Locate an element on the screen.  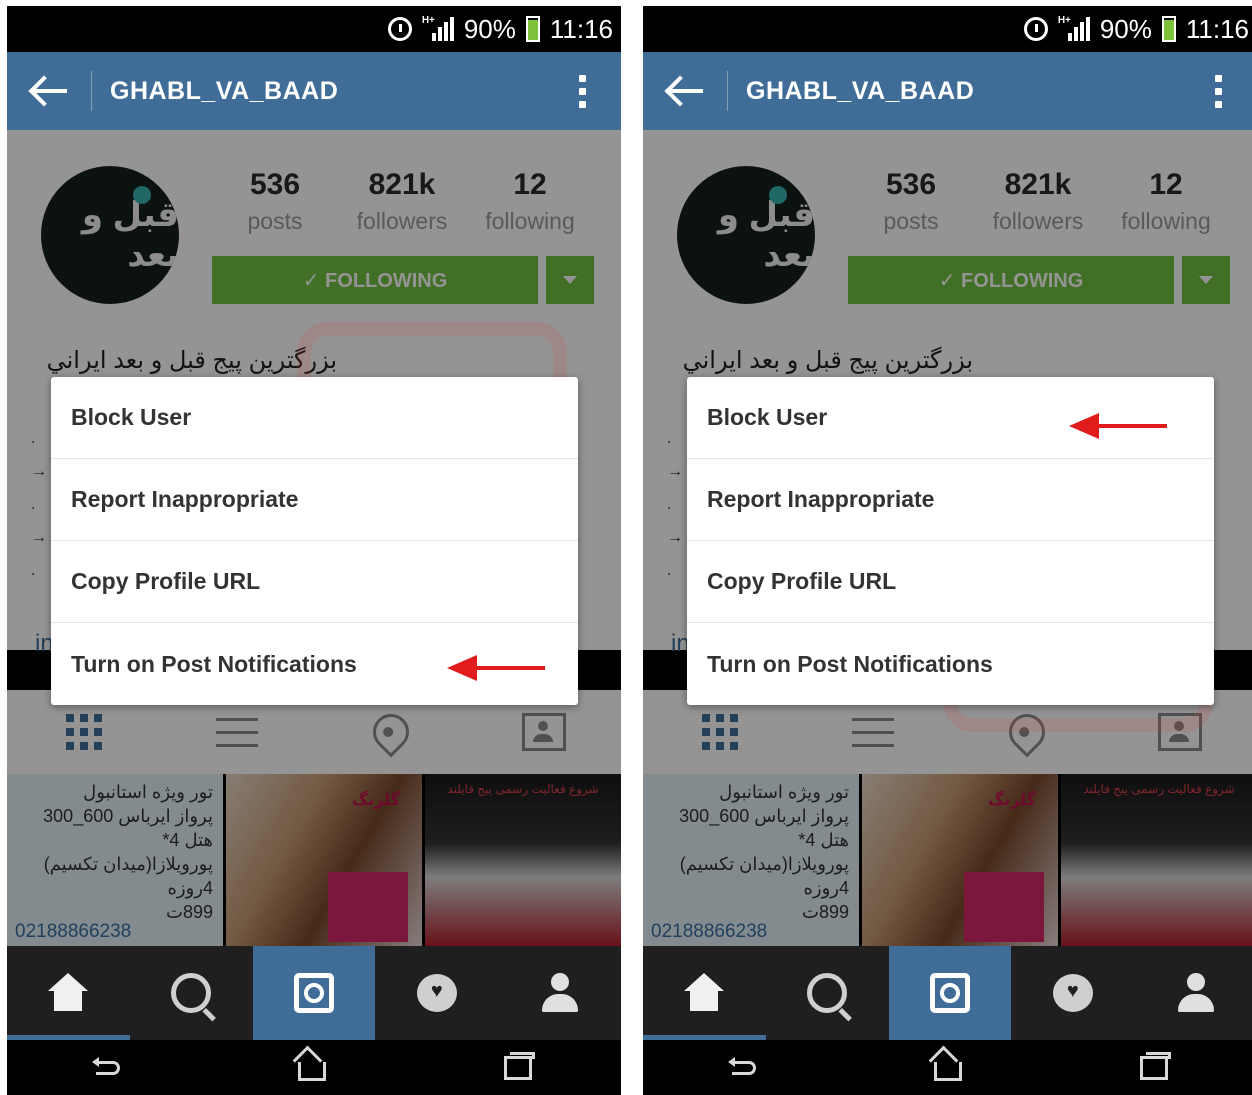
menu-item-block-user: Block User is located at coordinates (314, 418).